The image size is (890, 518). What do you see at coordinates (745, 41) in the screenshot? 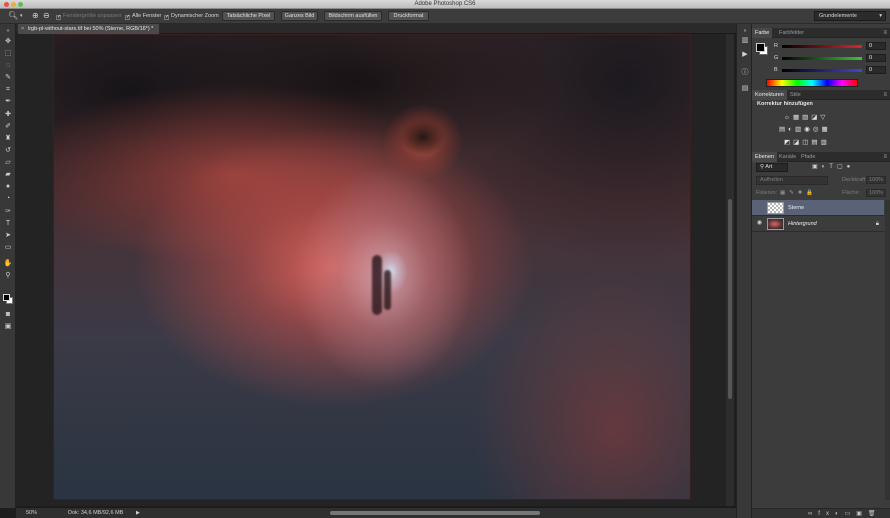
I see `history-panel-icon: ▥` at bounding box center [745, 41].